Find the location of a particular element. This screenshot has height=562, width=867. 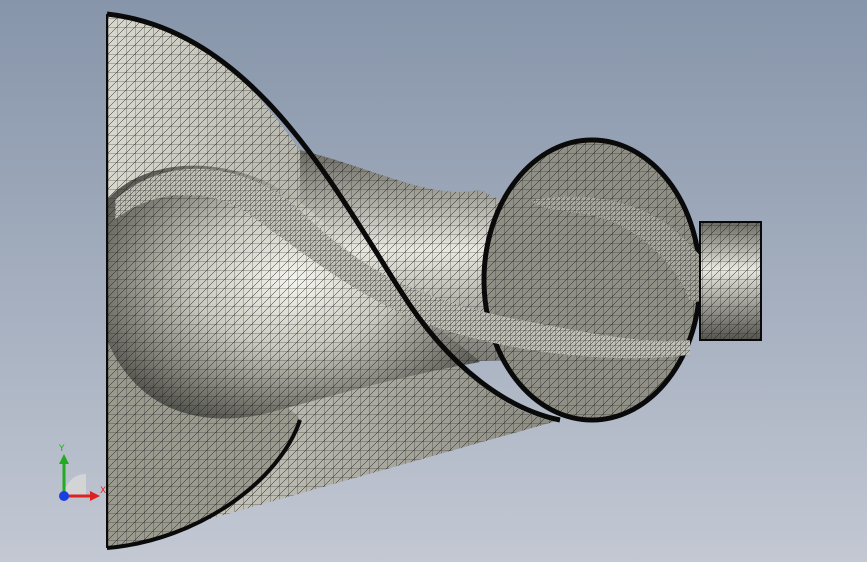

coordinate-triad: Y X is located at coordinates (82, 472).